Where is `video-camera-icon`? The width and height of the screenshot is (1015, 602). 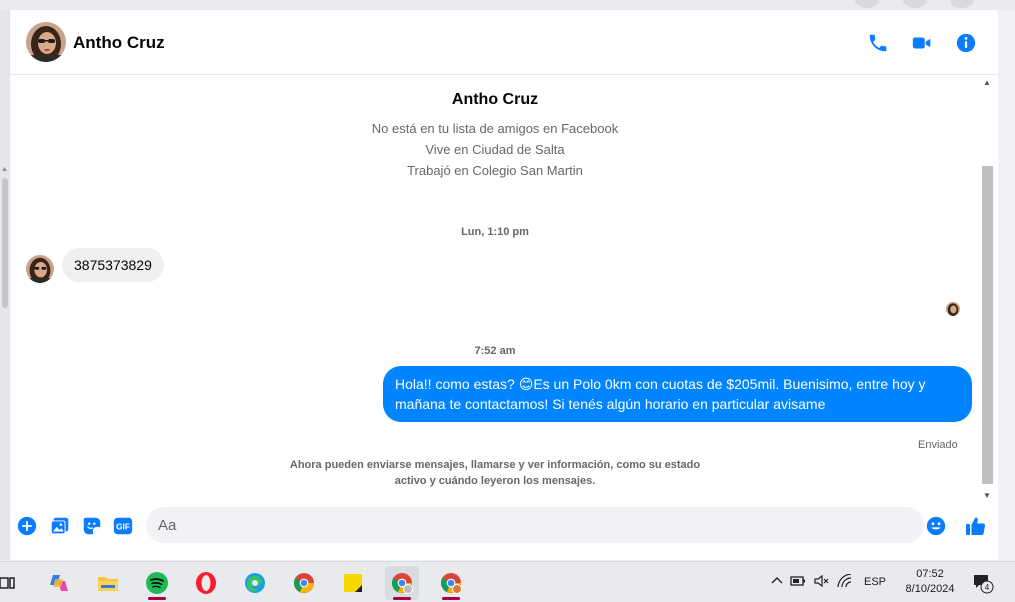
video-camera-icon is located at coordinates (921, 43).